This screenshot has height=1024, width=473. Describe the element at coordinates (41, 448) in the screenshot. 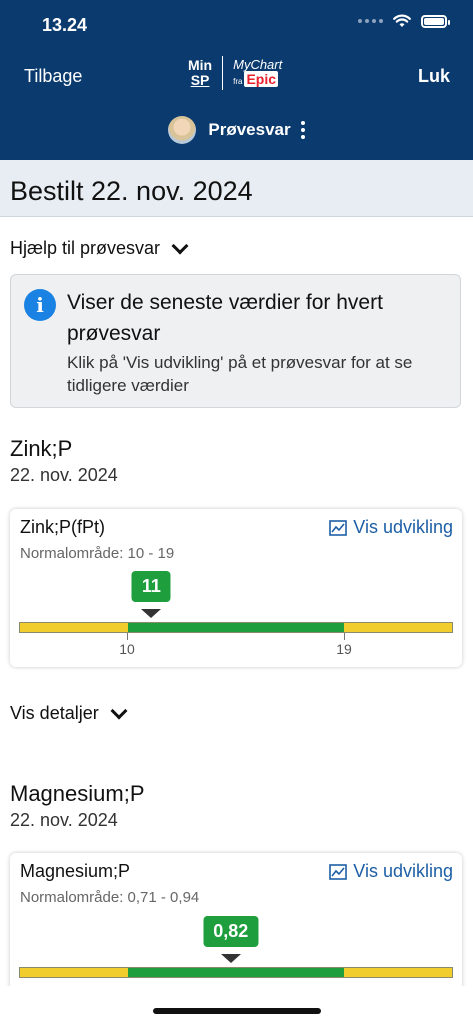

I see `result-title: Zink;P` at that location.